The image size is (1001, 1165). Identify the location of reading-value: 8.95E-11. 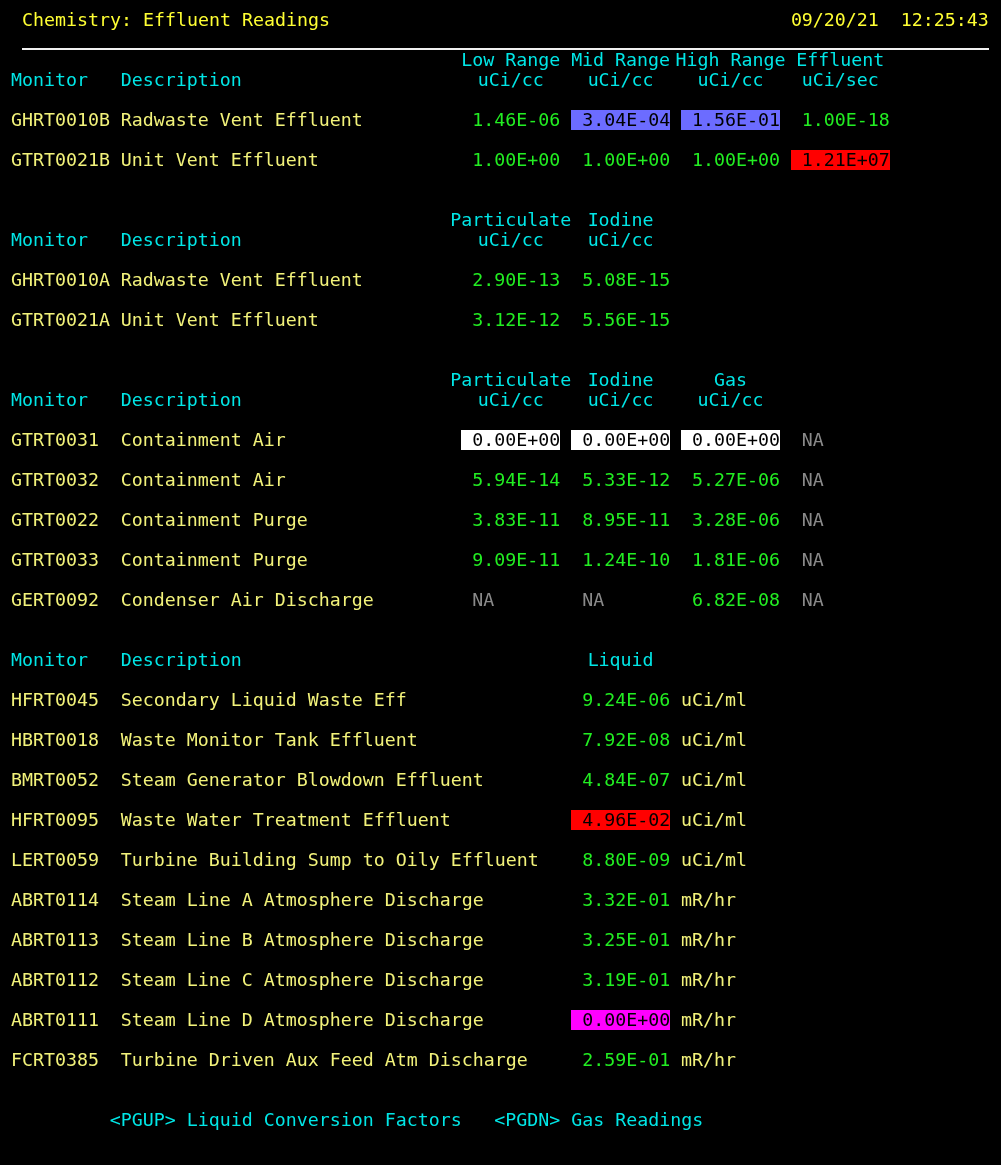
(626, 520).